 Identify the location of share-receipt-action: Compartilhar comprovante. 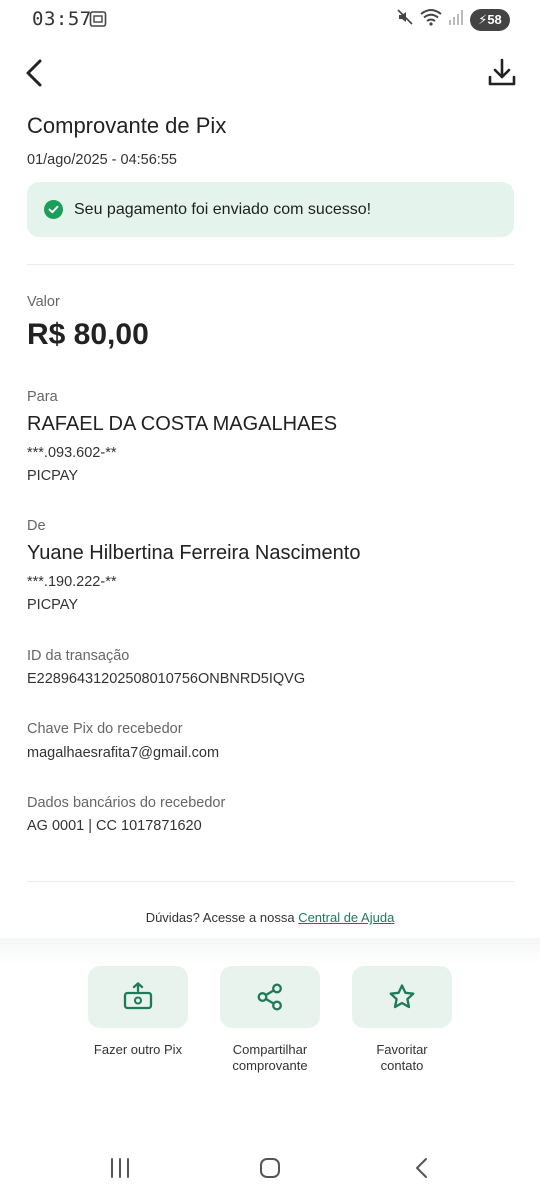
(270, 1019).